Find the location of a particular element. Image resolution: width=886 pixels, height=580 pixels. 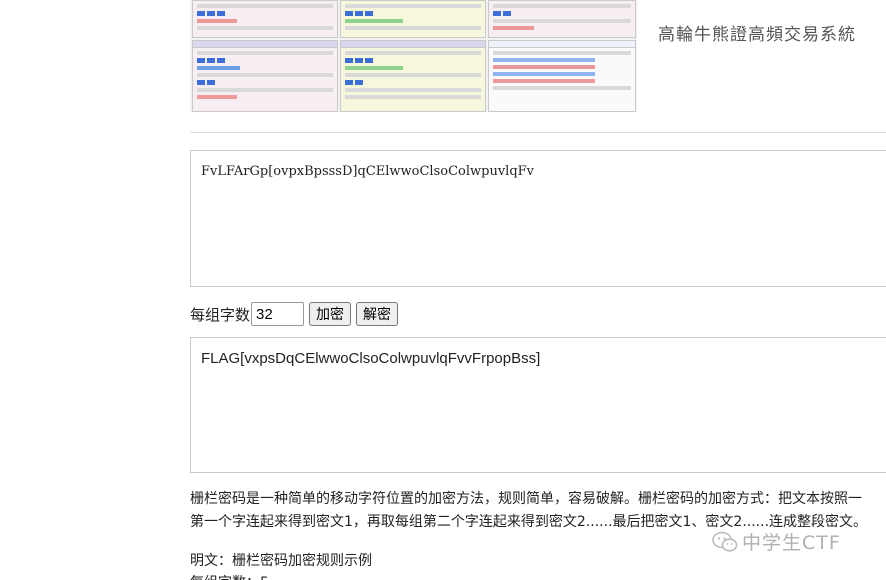

encrypt-button: 加密 is located at coordinates (330, 314).